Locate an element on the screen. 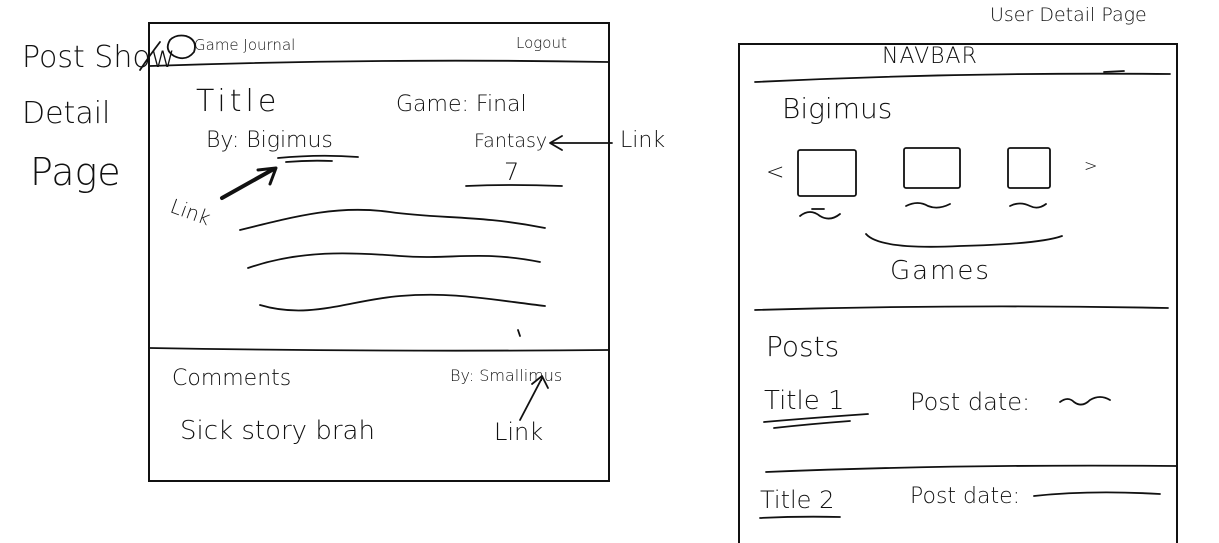 The image size is (1219, 543). games-label: Games is located at coordinates (940, 271).